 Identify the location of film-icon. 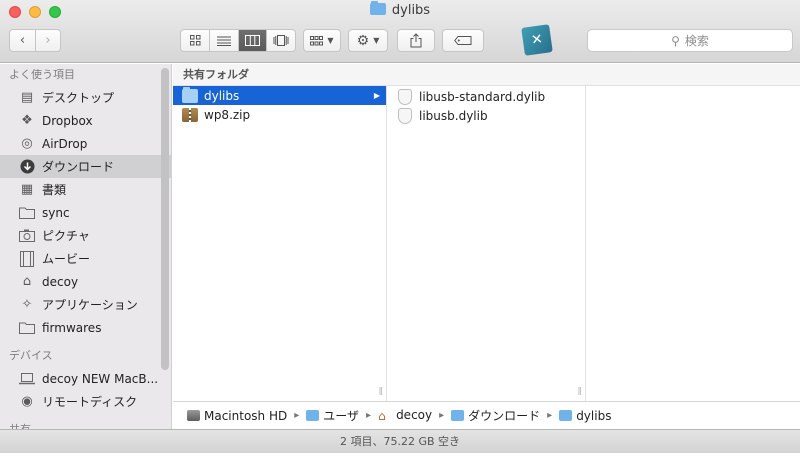
(27, 259).